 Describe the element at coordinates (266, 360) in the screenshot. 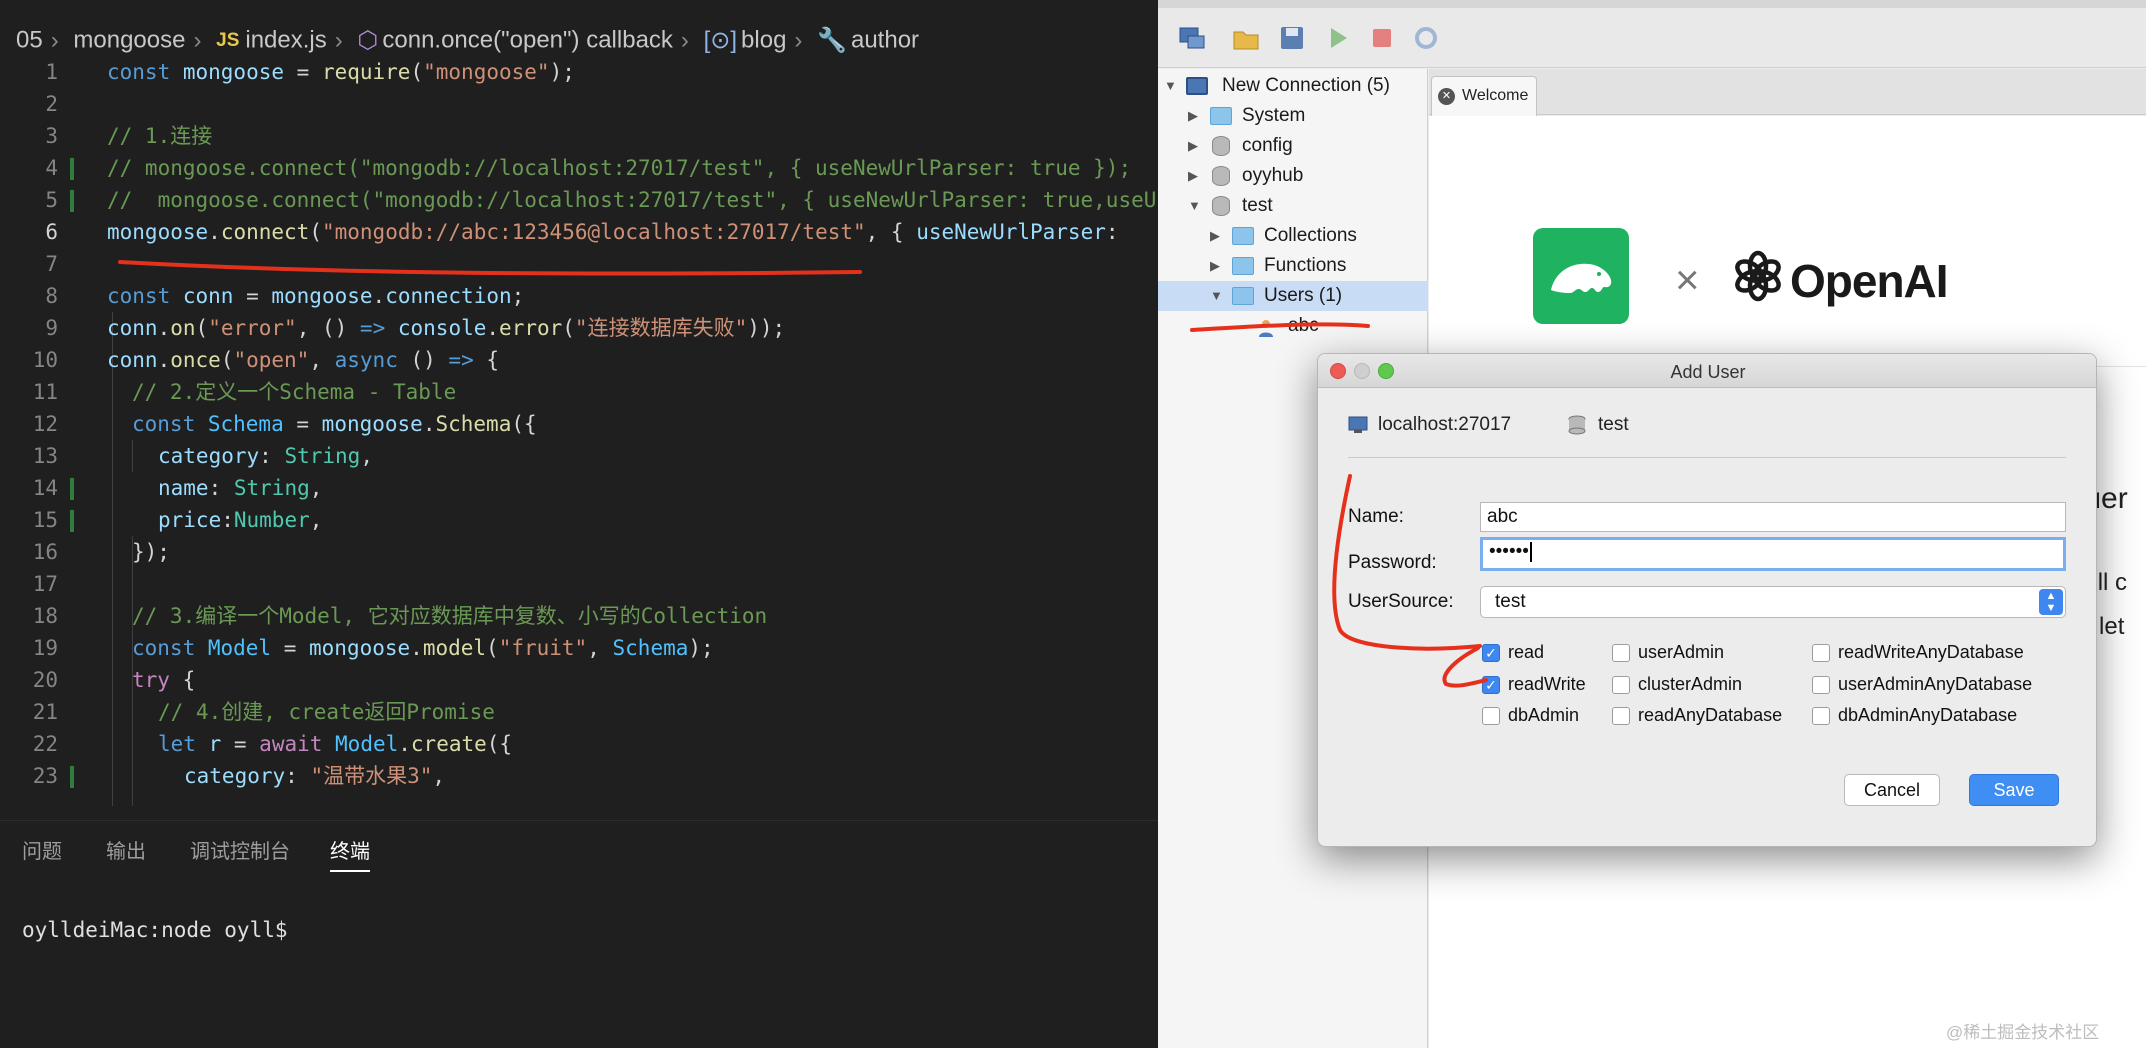

I see `code-line: 10 conn.once("open", async () => {` at that location.